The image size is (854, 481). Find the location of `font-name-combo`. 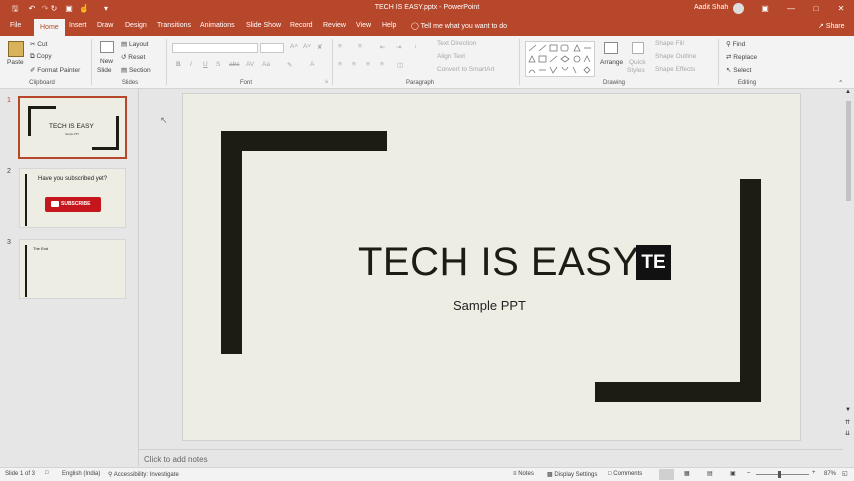

font-name-combo is located at coordinates (215, 48).